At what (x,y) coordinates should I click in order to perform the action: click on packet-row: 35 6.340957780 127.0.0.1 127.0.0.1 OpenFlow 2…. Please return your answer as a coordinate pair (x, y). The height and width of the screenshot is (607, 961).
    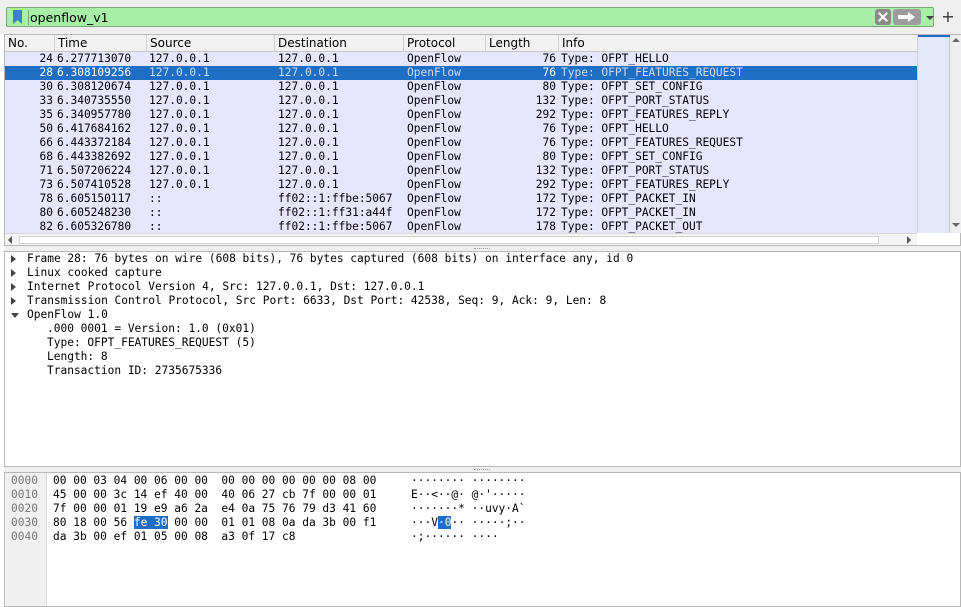
    Looking at the image, I should click on (461, 115).